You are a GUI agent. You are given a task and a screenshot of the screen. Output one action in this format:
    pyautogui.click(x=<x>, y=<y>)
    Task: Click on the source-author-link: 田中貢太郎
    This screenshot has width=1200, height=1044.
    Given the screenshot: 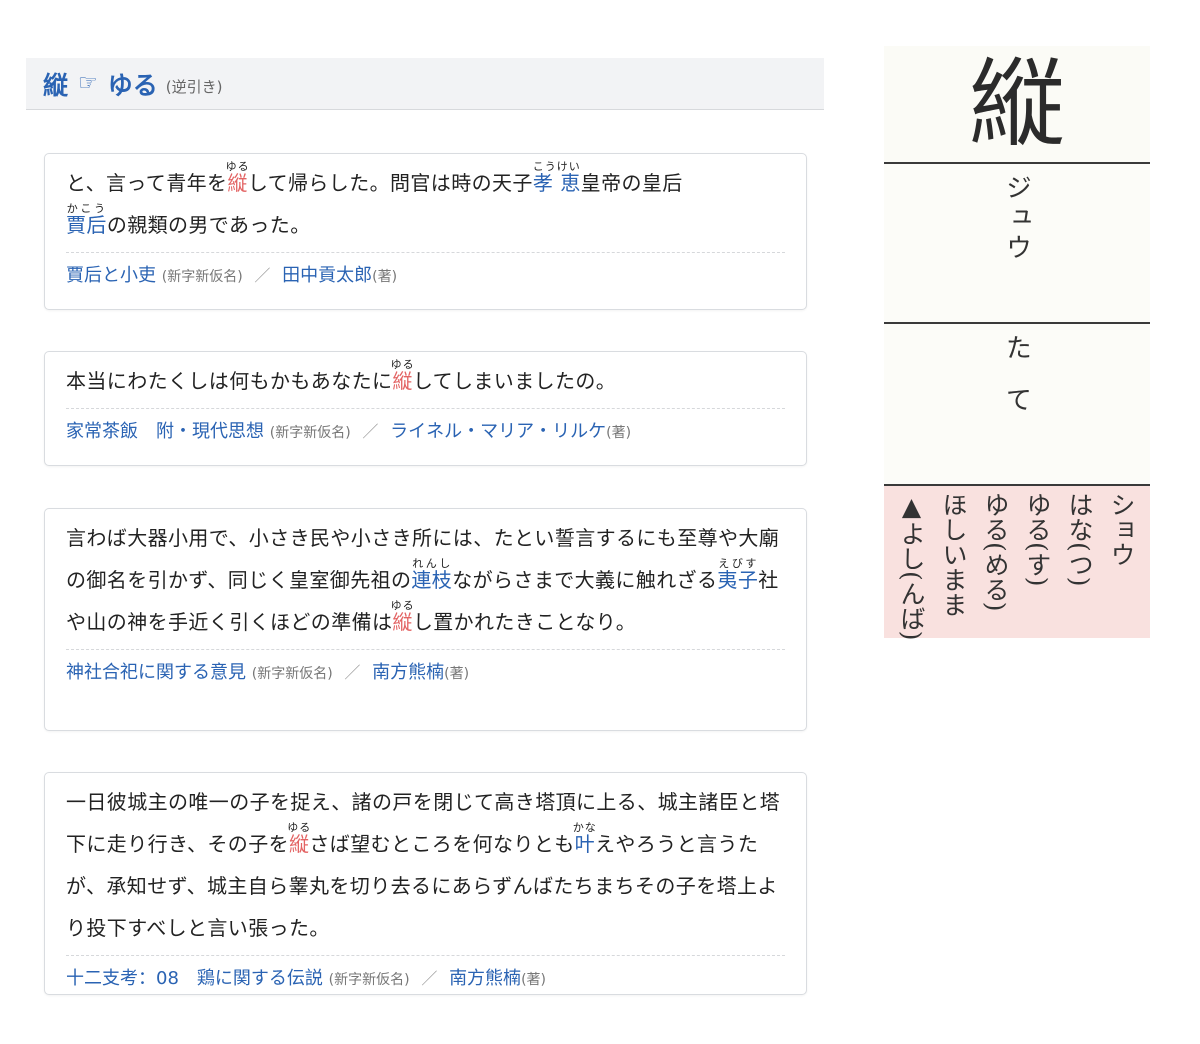 What is the action you would take?
    pyautogui.click(x=327, y=275)
    